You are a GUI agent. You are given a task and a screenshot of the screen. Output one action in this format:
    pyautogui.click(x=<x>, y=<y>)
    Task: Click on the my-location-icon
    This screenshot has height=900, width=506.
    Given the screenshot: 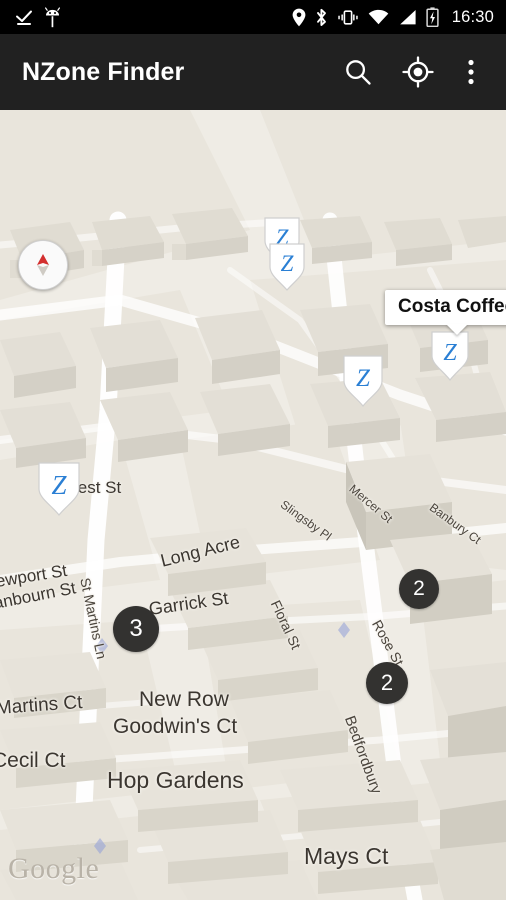 What is the action you would take?
    pyautogui.click(x=418, y=72)
    